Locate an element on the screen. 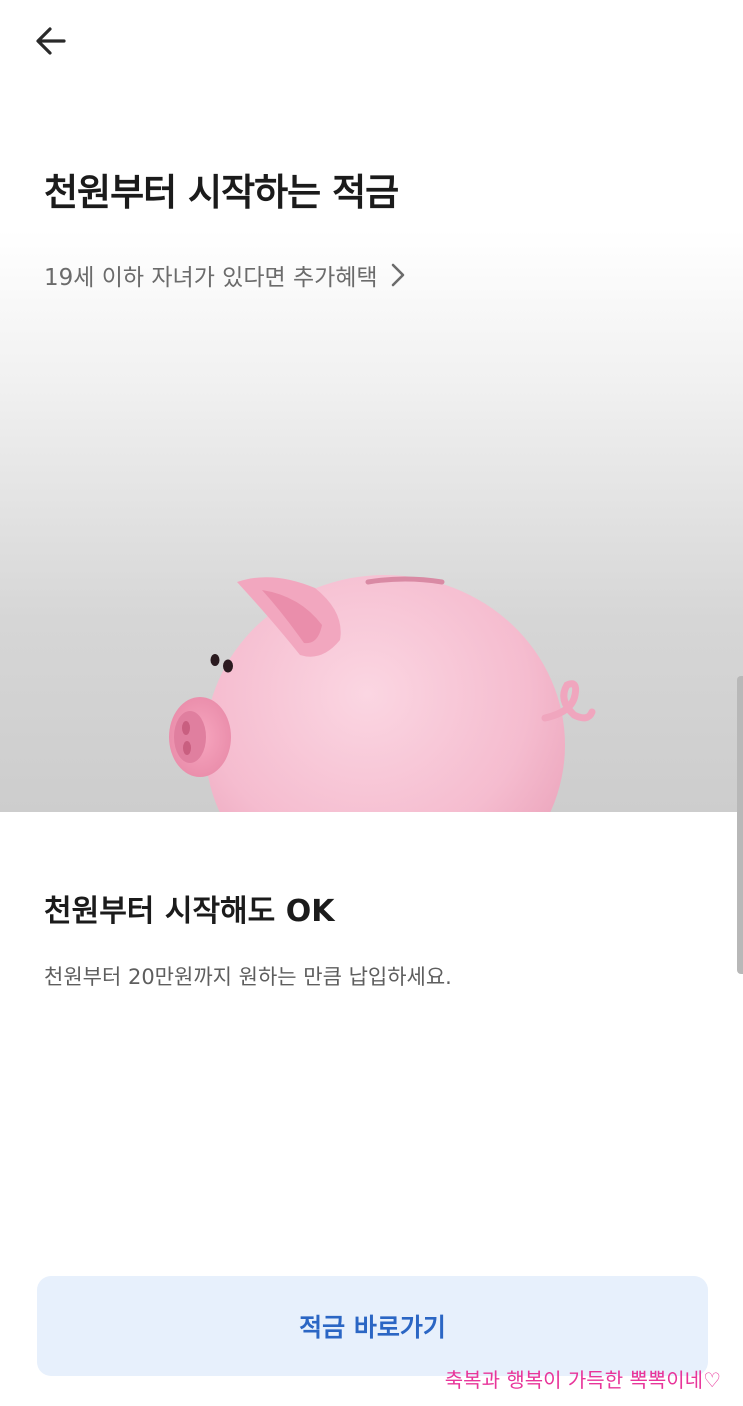 The image size is (743, 1406). watermark: 축복과 행복이 가득한 뽁뽁이네♡ is located at coordinates (583, 1378).